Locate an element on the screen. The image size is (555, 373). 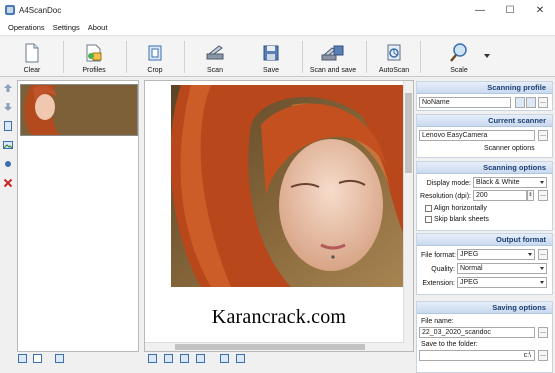
app-logo-icon is located at coordinates (10, 10).